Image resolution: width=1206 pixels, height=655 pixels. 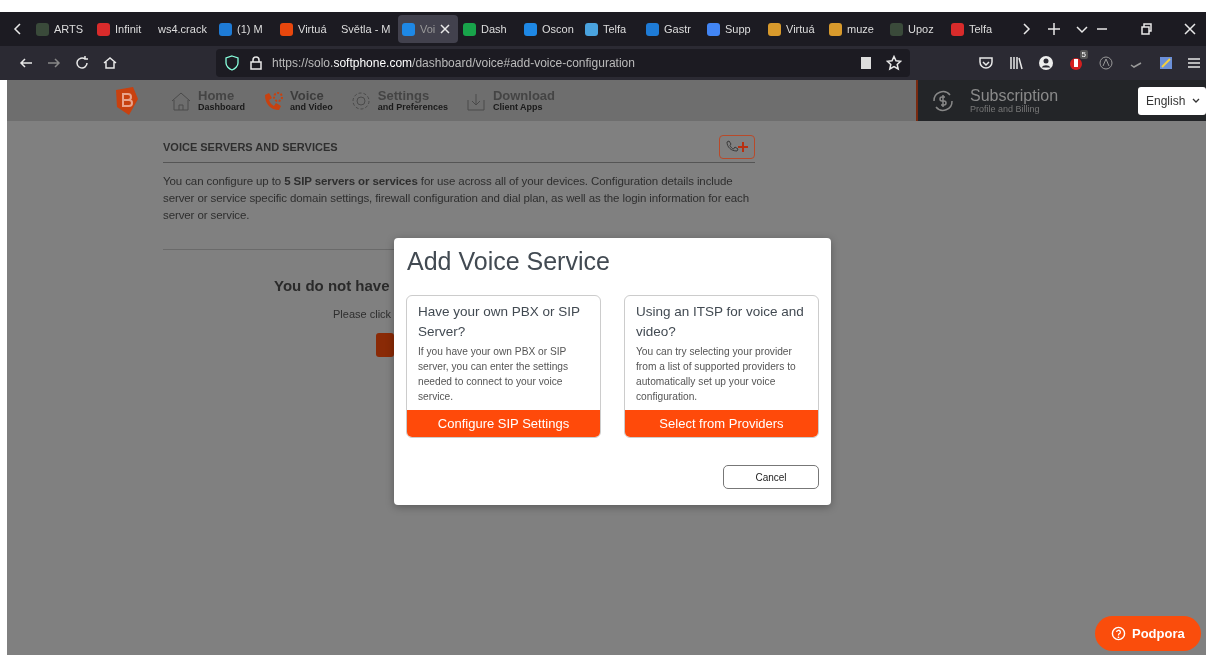 What do you see at coordinates (1054, 29) in the screenshot?
I see `plus-icon` at bounding box center [1054, 29].